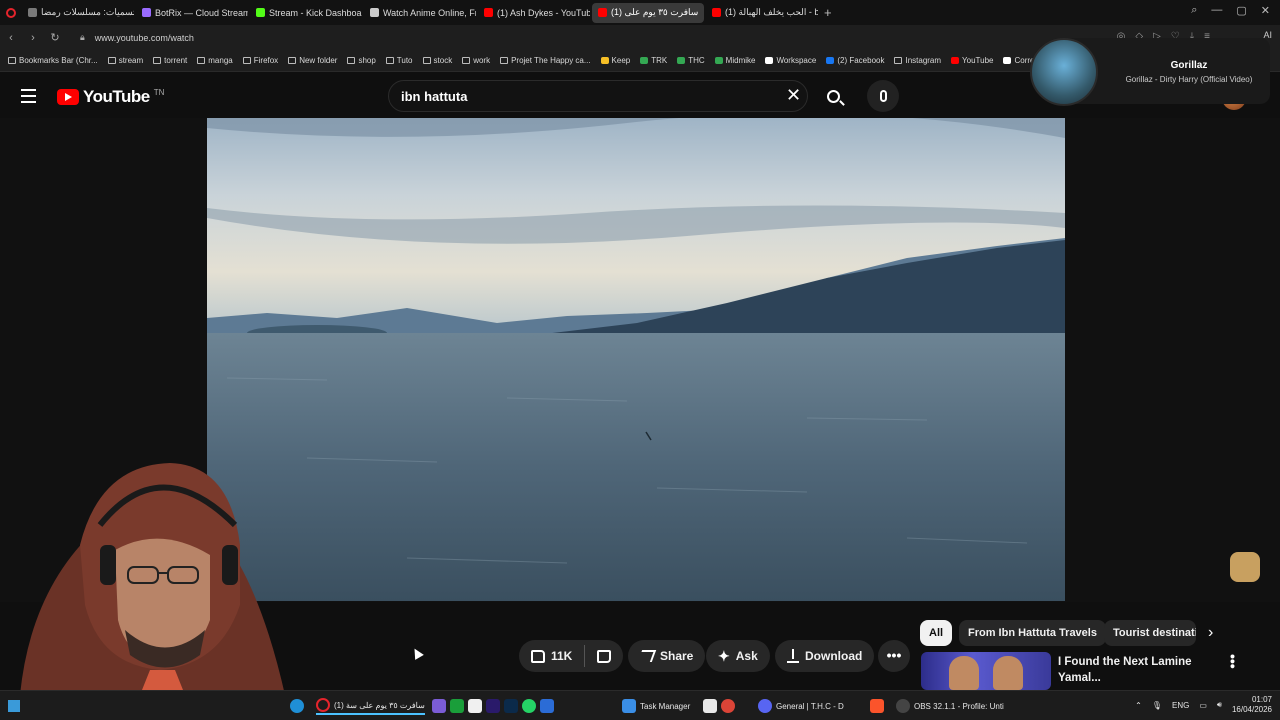 This screenshot has width=1280, height=720. What do you see at coordinates (1032, 633) in the screenshot?
I see `chip-from-channel: From Ibn Hattuta Travels` at bounding box center [1032, 633].